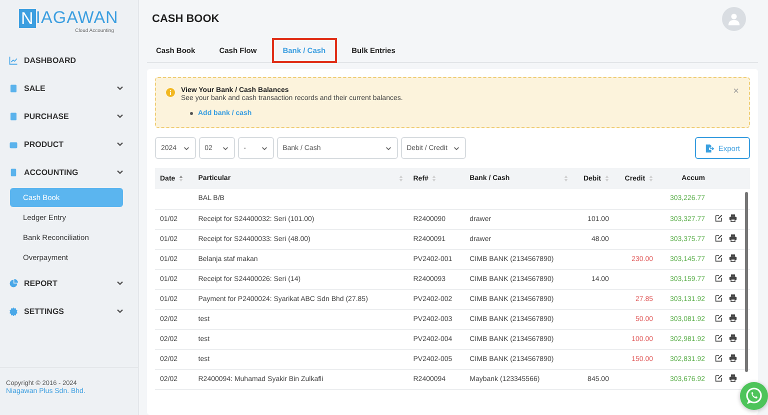  I want to click on sidebar-menu-item: SALE, so click(69, 88).